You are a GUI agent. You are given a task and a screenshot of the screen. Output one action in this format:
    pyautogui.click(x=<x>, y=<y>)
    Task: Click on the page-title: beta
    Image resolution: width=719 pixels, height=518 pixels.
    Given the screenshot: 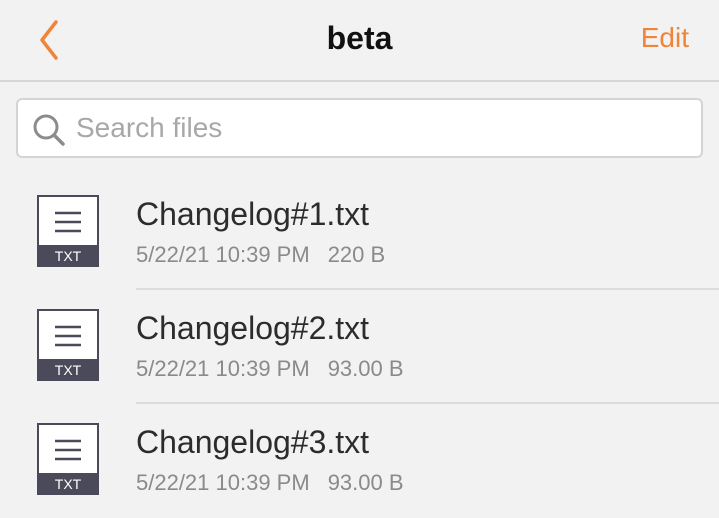 What is the action you would take?
    pyautogui.click(x=359, y=38)
    